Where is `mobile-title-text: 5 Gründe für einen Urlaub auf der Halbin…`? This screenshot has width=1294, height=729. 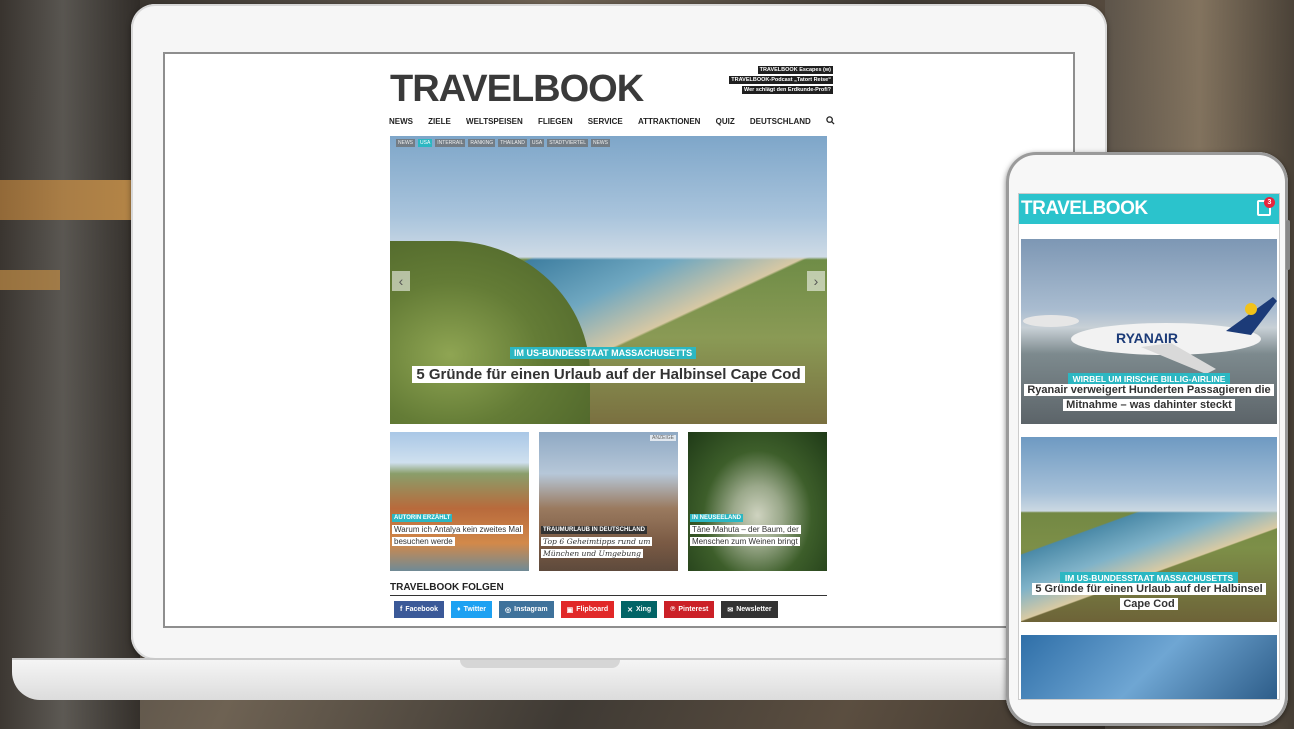
mobile-title-text: 5 Gründe für einen Urlaub auf der Halbin… is located at coordinates (1149, 596).